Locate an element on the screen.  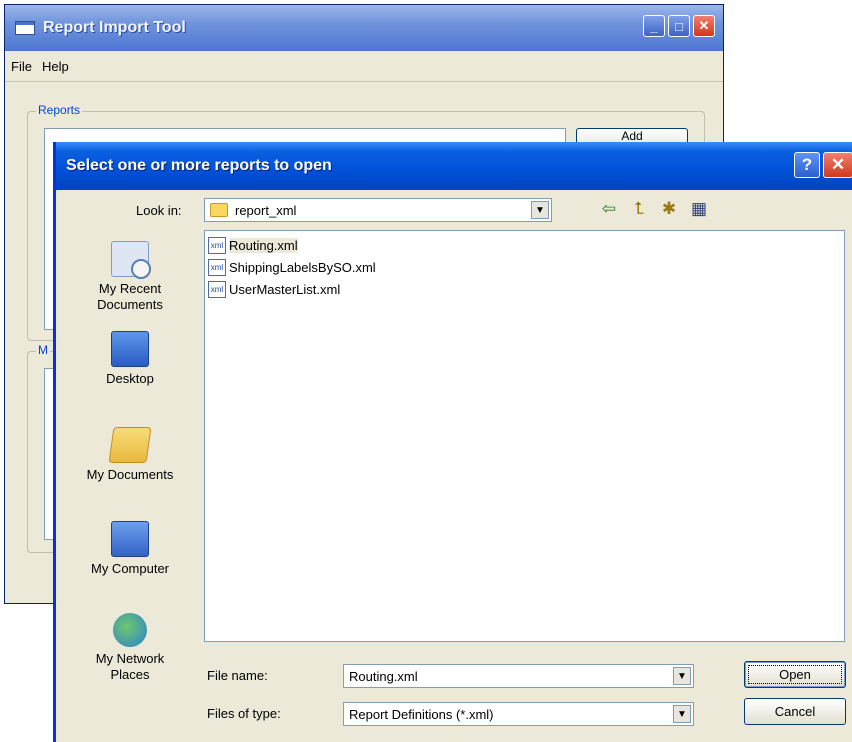
minimize-button: _ is located at coordinates (654, 26).